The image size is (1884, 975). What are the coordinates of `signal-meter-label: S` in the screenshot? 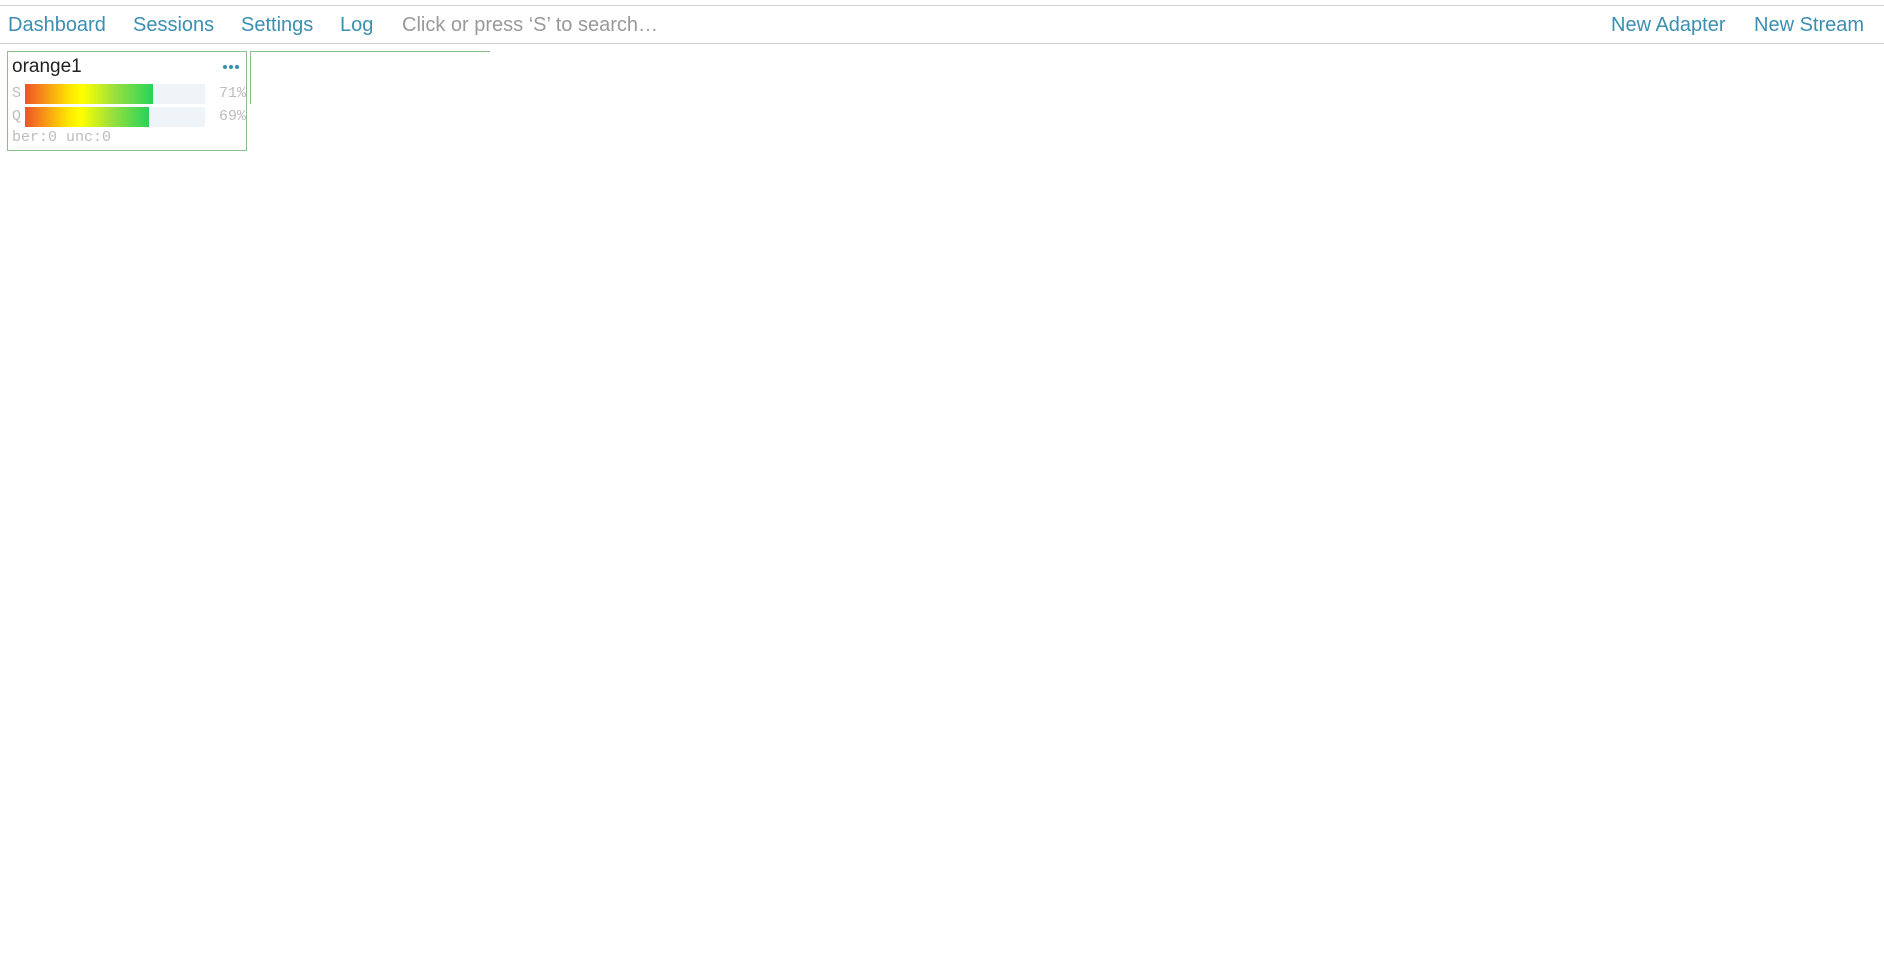 It's located at (17, 93).